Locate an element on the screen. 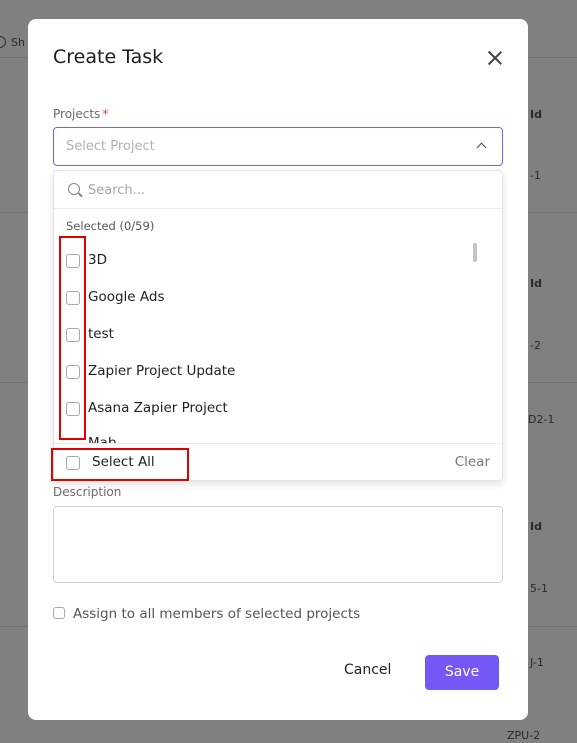 This screenshot has width=577, height=743. project-option: Zapier Project Update is located at coordinates (274, 372).